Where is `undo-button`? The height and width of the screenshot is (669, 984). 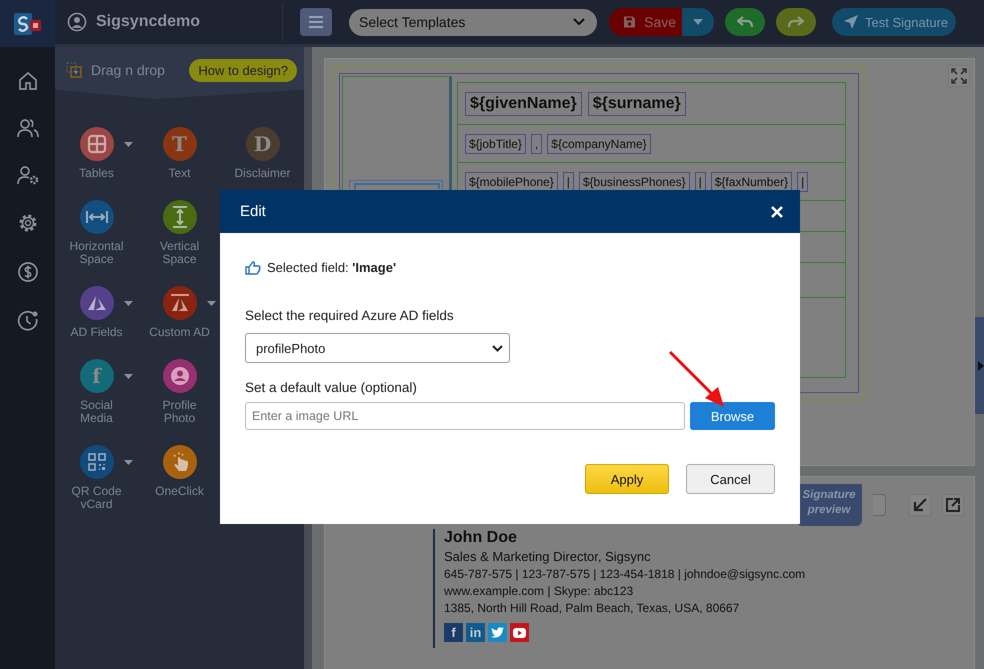
undo-button is located at coordinates (745, 22).